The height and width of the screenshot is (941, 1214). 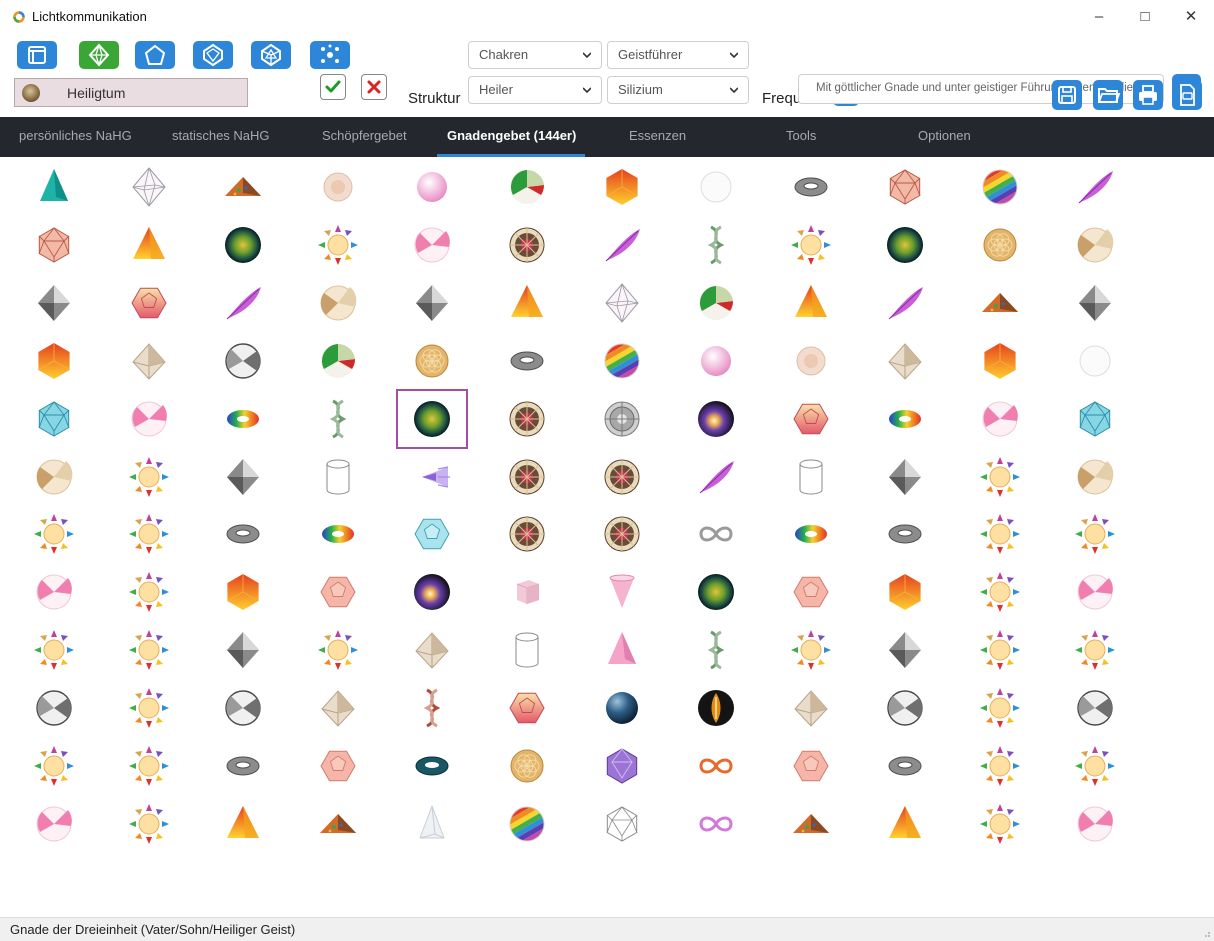 I want to click on network-button, so click(x=330, y=55).